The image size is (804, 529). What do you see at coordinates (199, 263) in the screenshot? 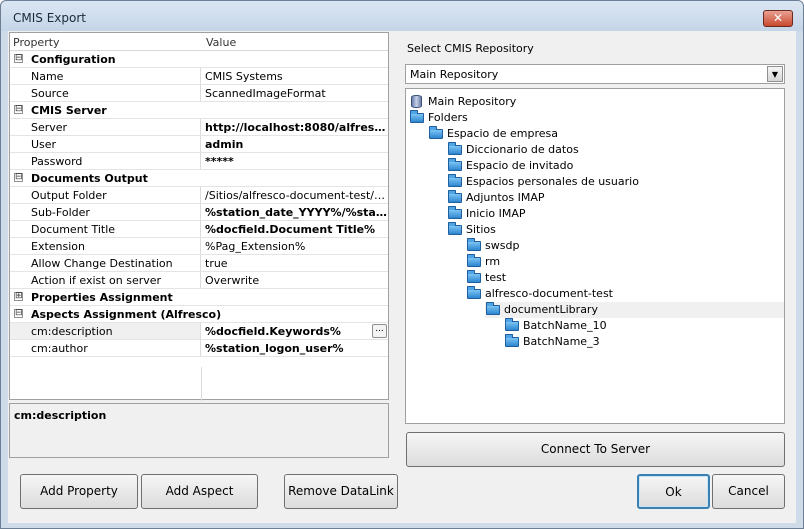
I see `property-row: Allow Change Destination true` at bounding box center [199, 263].